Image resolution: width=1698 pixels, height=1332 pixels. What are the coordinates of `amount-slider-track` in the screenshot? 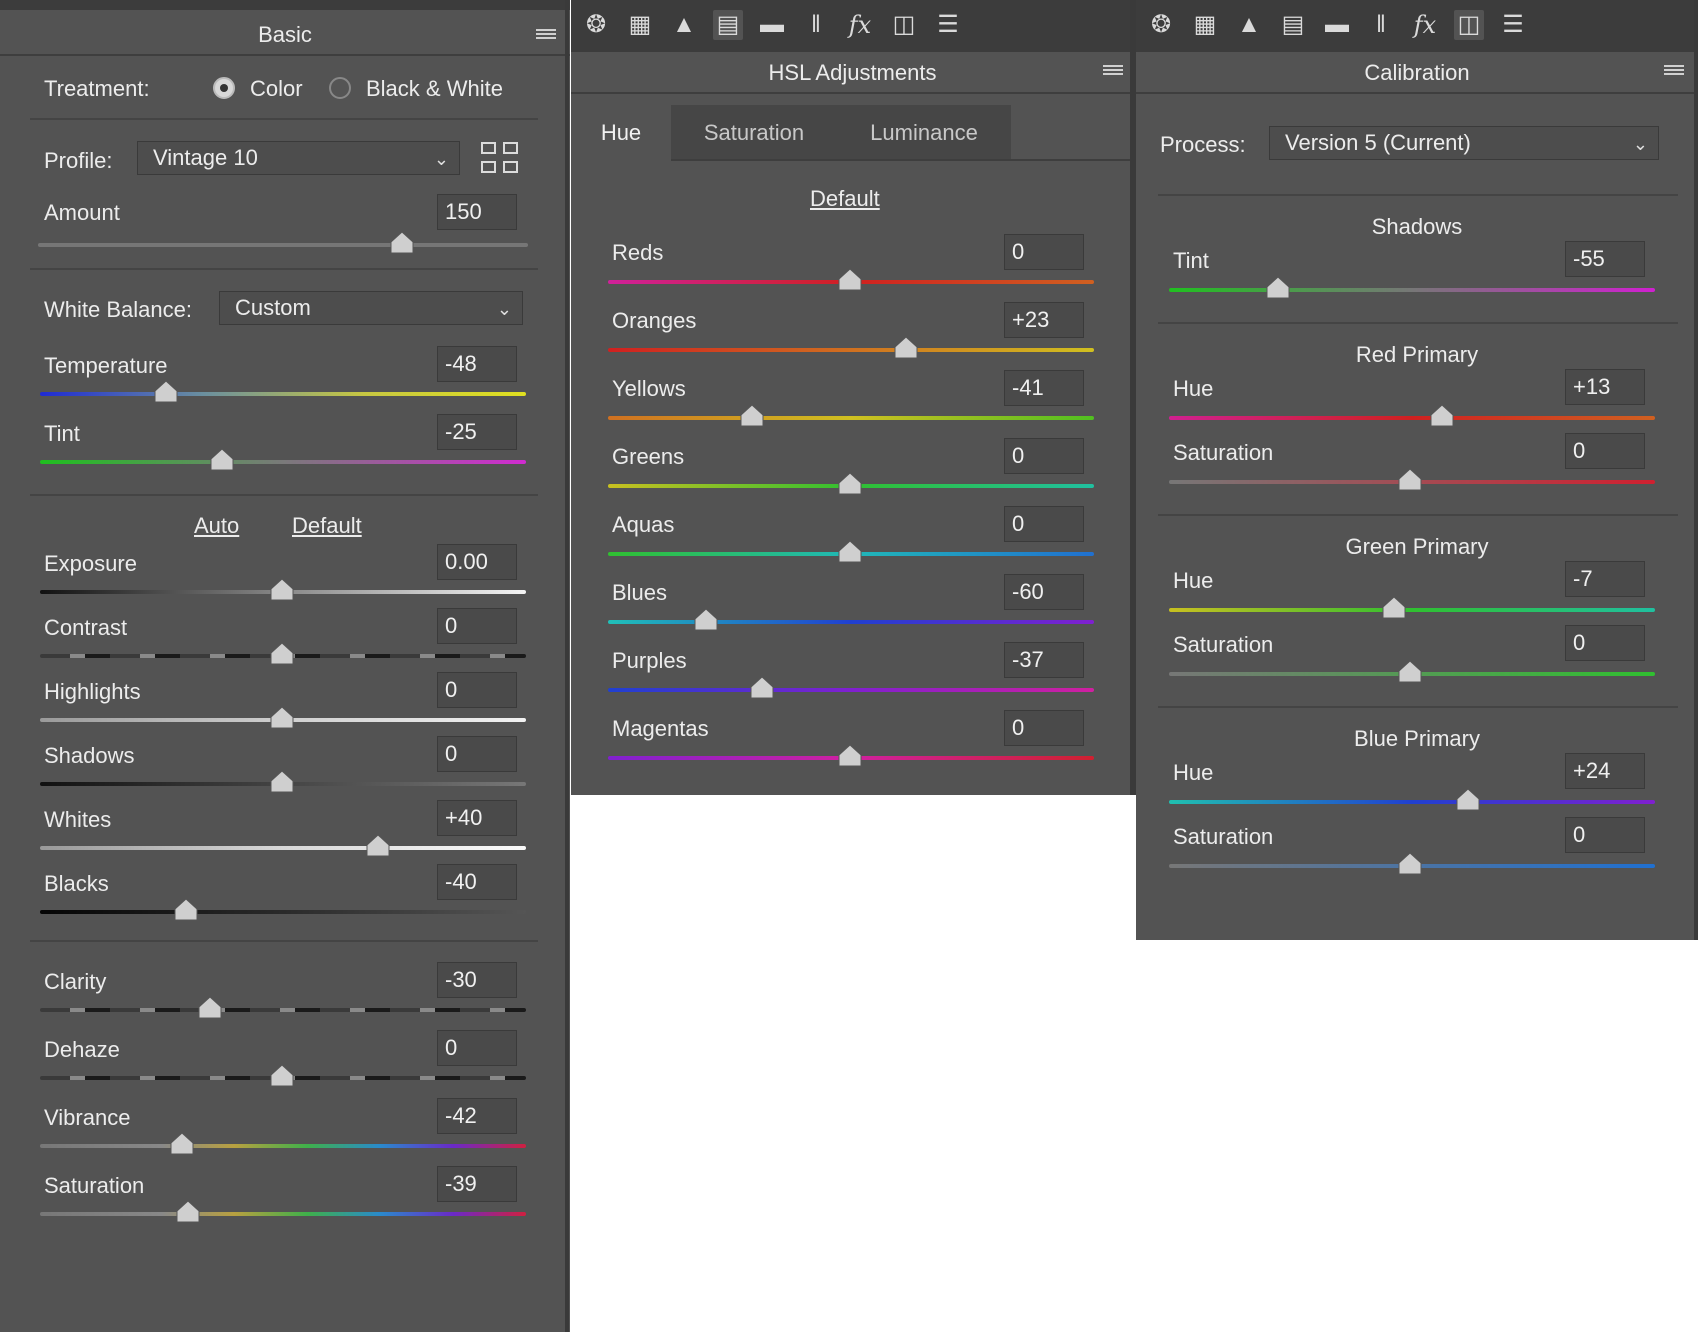 It's located at (283, 245).